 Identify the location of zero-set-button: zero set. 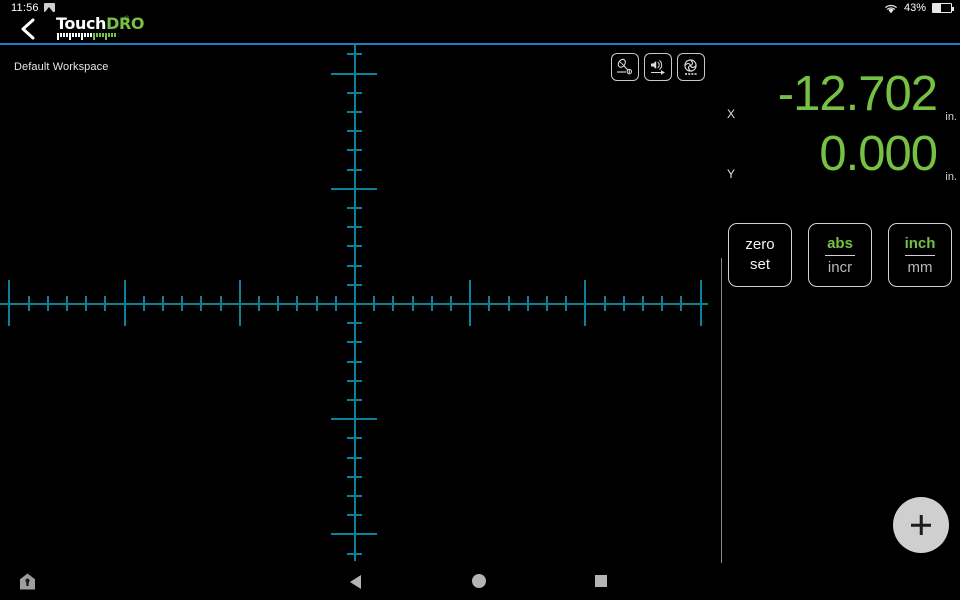
(760, 255).